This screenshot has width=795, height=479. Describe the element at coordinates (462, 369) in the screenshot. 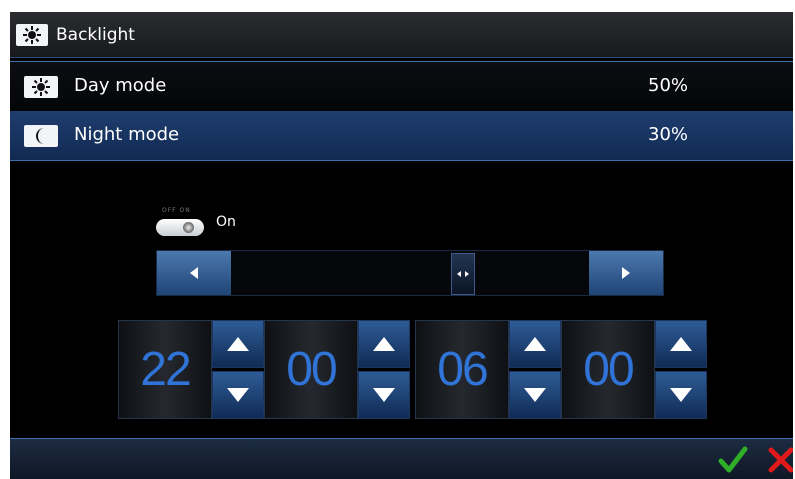

I see `to-hours-value: 06` at that location.